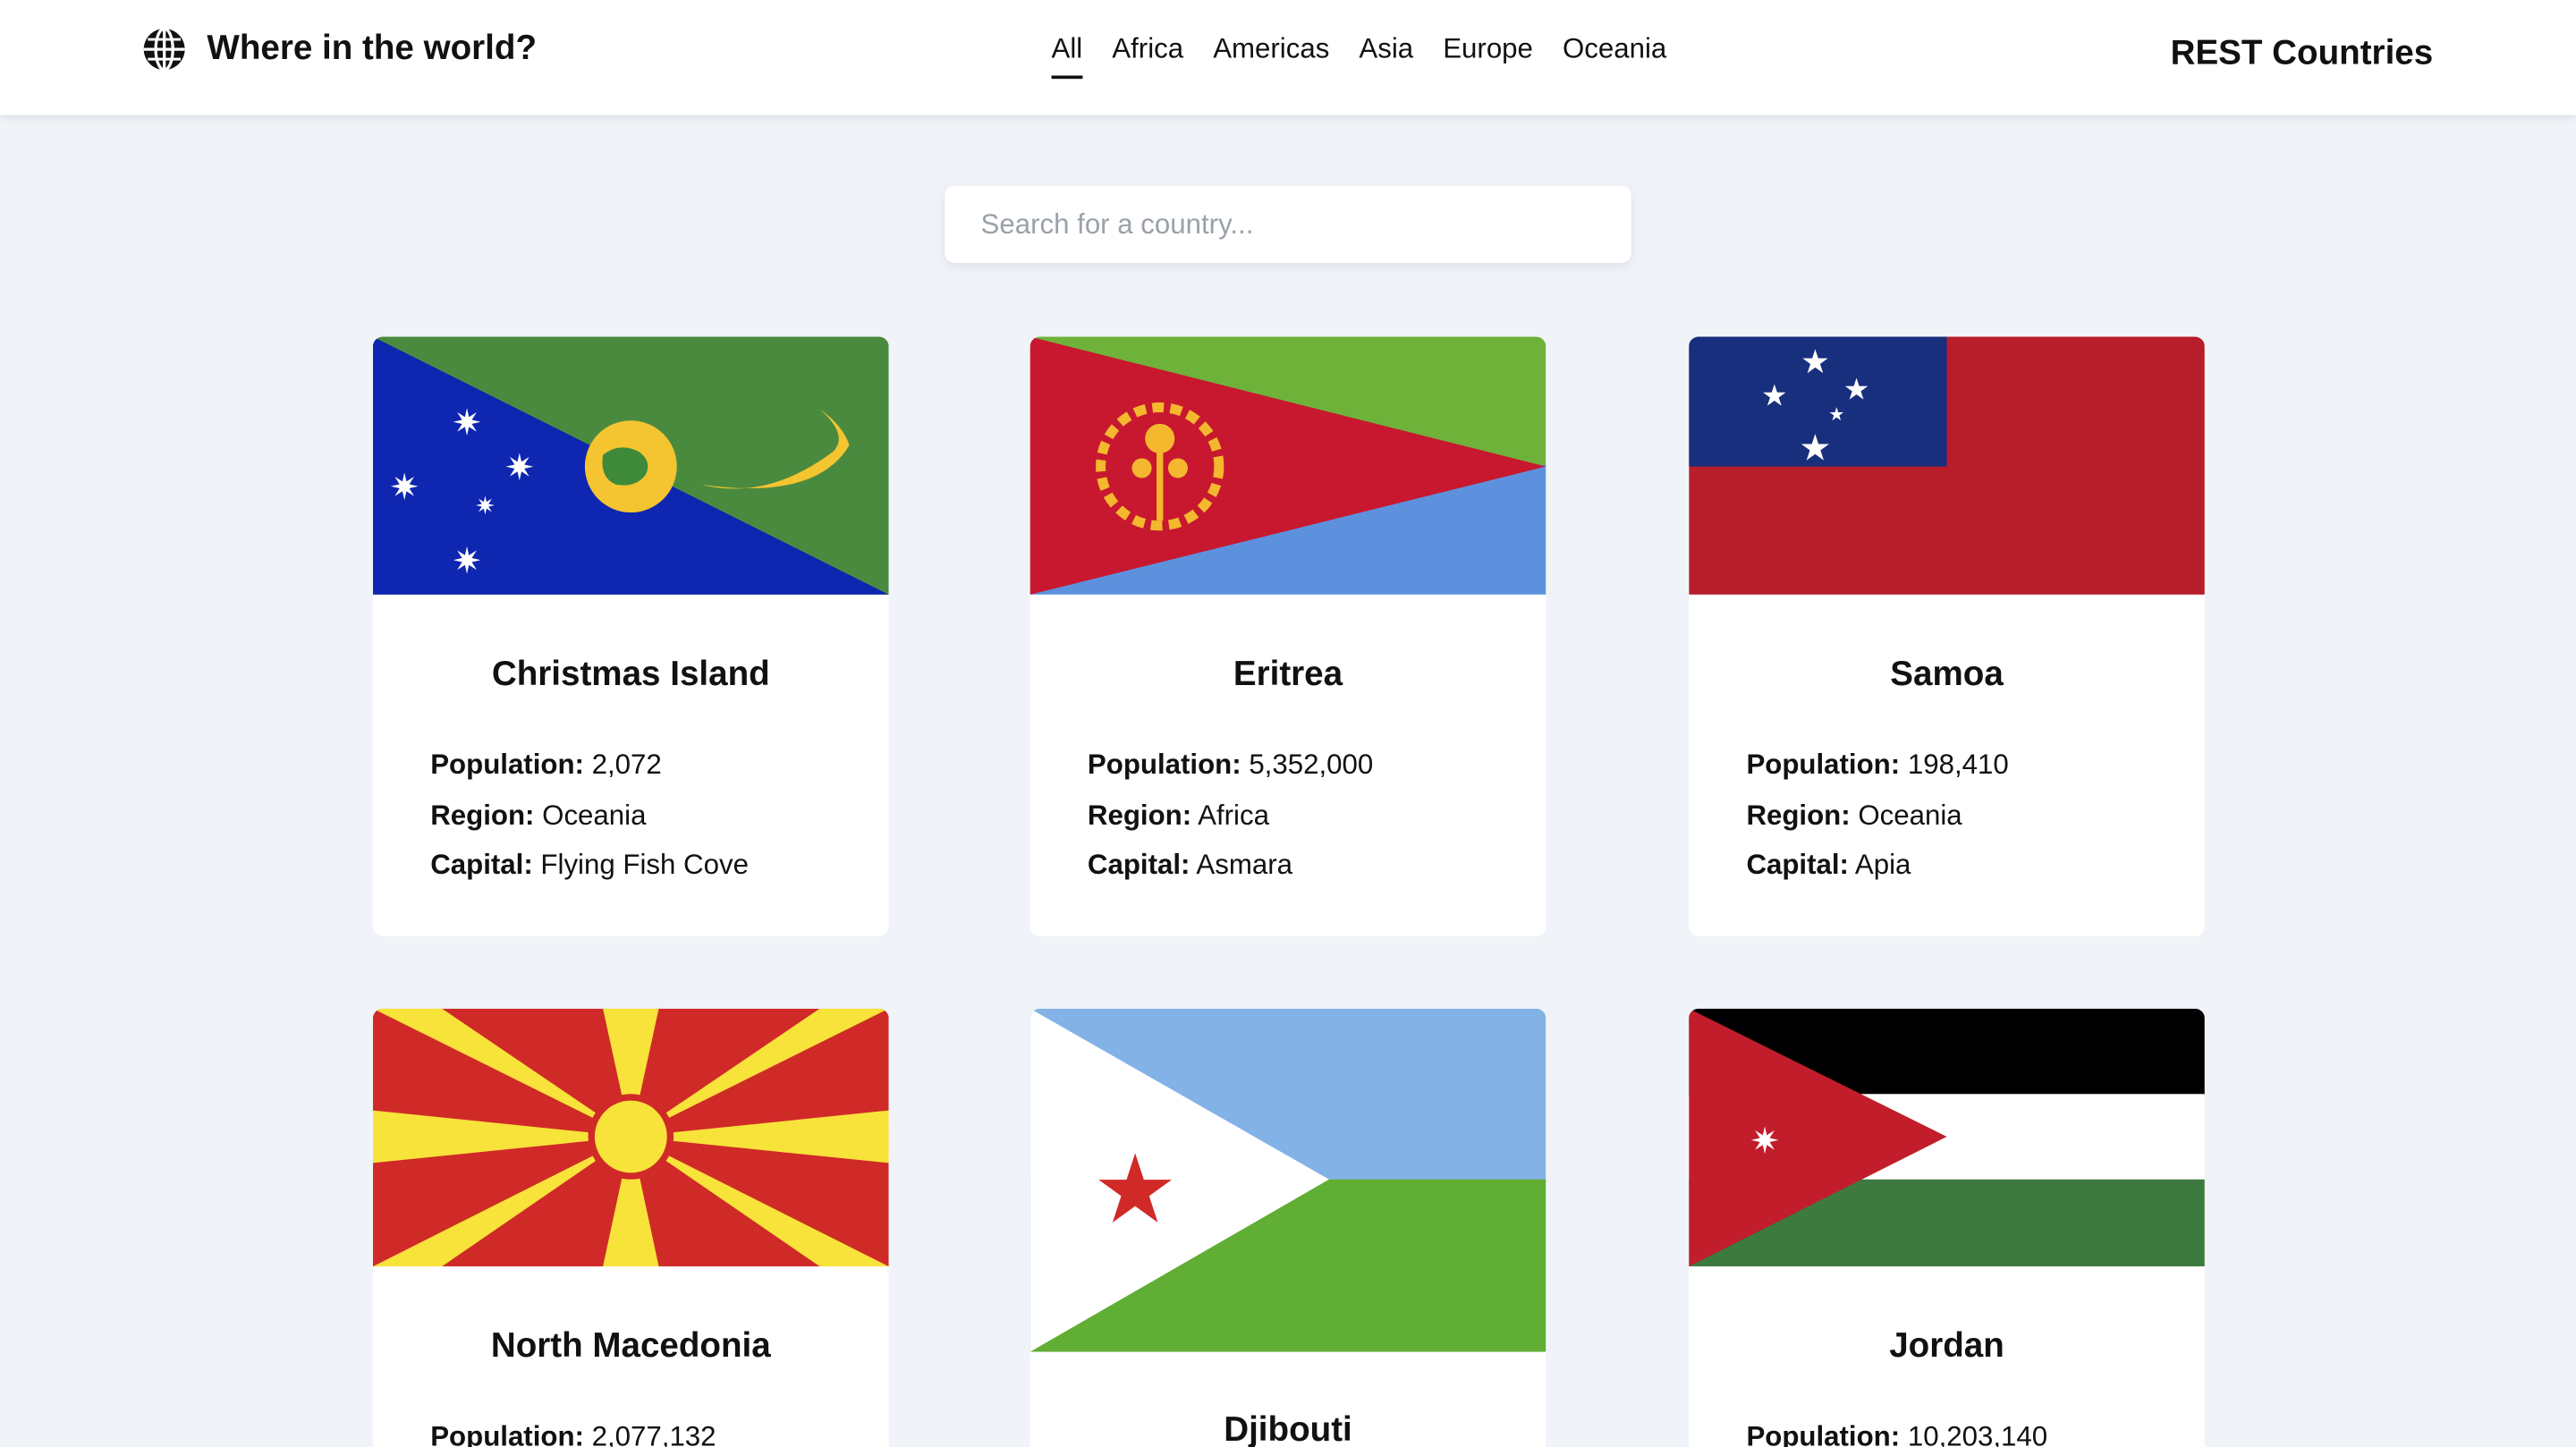 The width and height of the screenshot is (2576, 1447). What do you see at coordinates (630, 1137) in the screenshot?
I see `north-macedonia-flag-icon` at bounding box center [630, 1137].